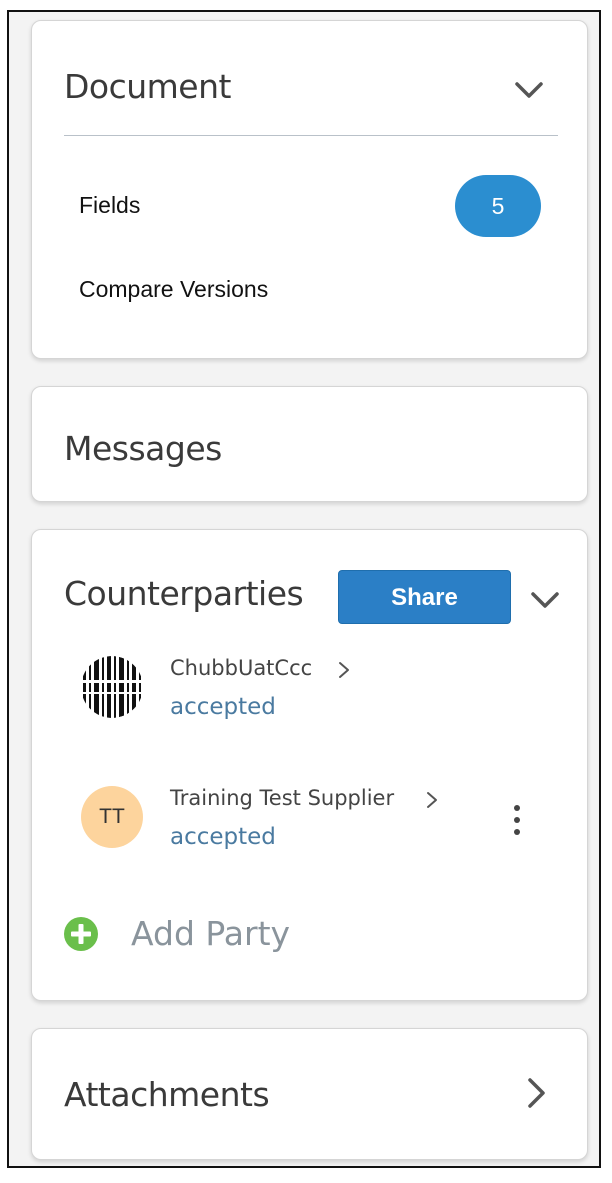 This screenshot has height=1183, width=612. I want to click on messages-card: Messages, so click(309, 444).